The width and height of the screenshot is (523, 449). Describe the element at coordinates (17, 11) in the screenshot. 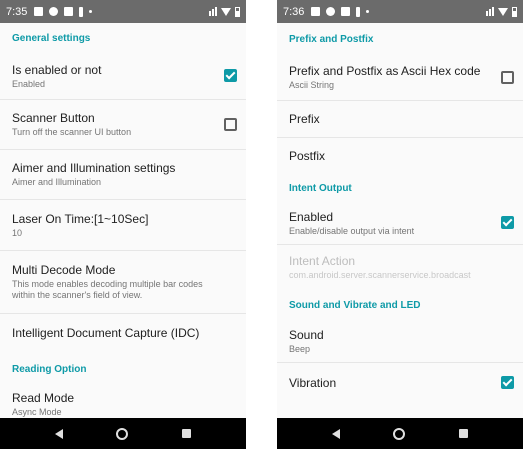

I see `status-time: 7:35` at that location.